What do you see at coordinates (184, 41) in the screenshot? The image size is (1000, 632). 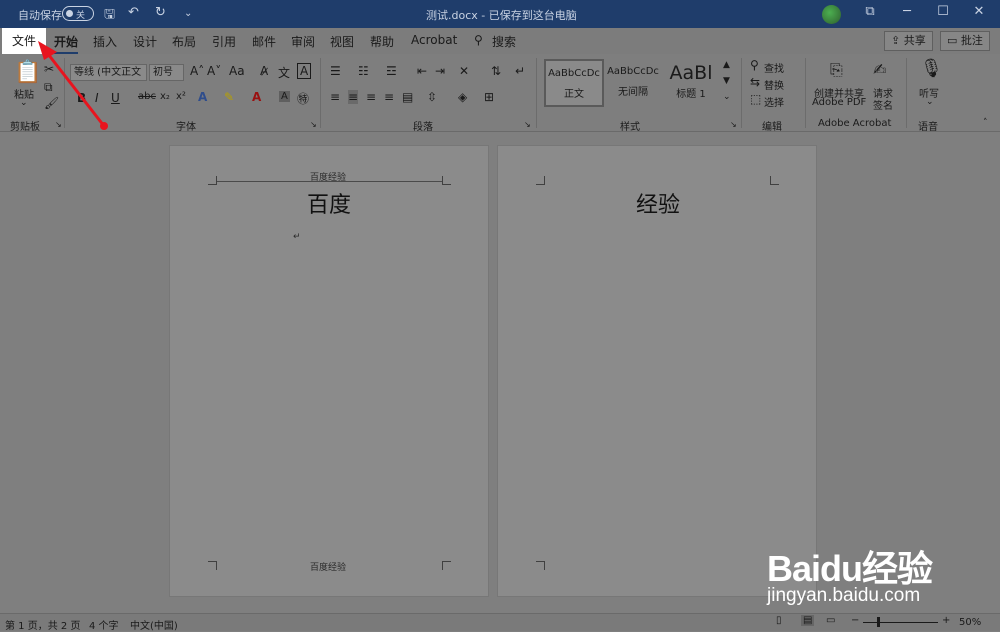 I see `tab-layout: 布局` at bounding box center [184, 41].